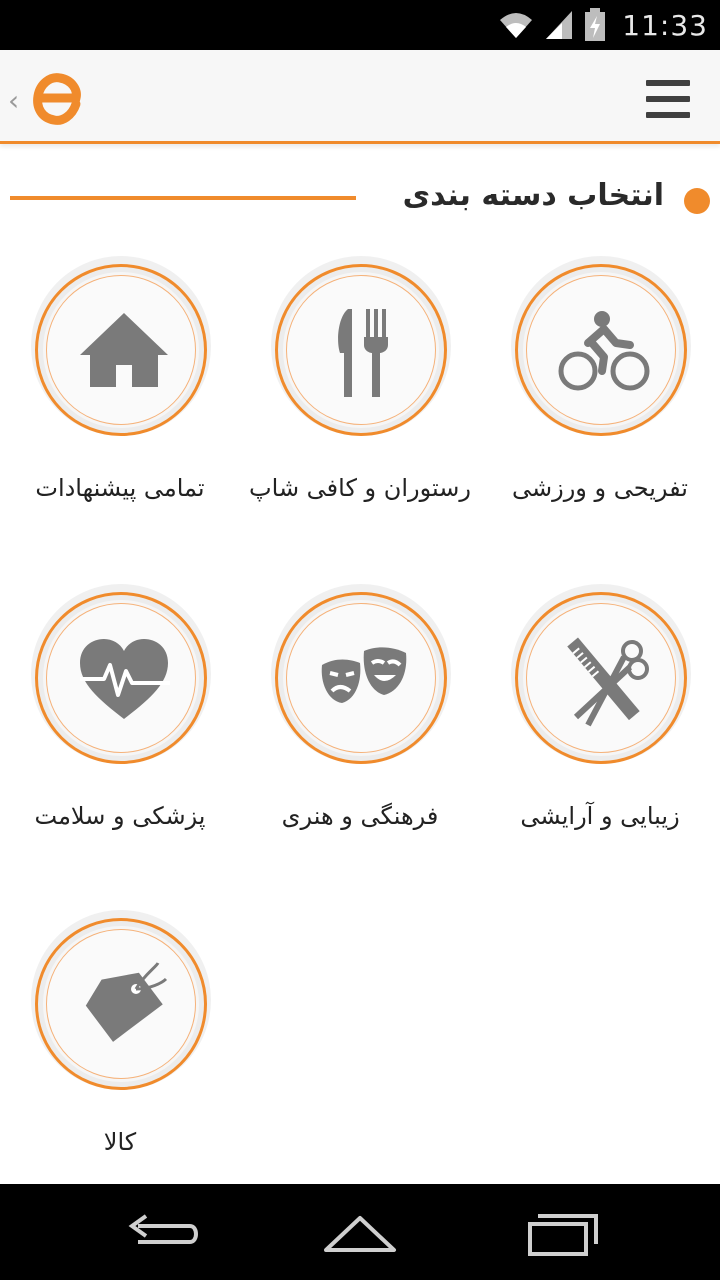  Describe the element at coordinates (120, 488) in the screenshot. I see `category-label: تمامی پیشنهادات` at that location.